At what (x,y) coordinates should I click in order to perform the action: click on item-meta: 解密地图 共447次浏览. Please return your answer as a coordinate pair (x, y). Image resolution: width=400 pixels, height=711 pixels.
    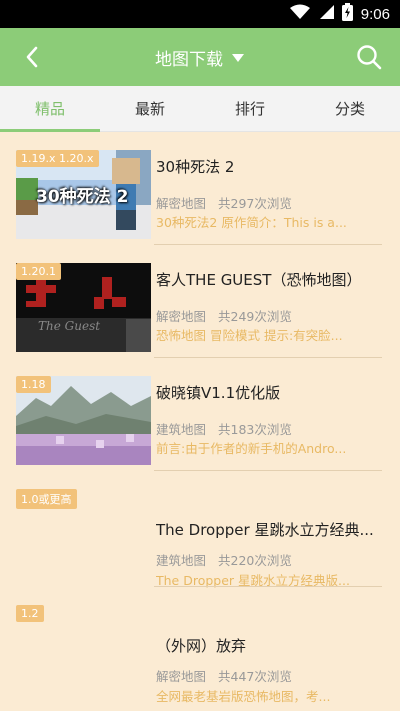
    Looking at the image, I should click on (224, 675).